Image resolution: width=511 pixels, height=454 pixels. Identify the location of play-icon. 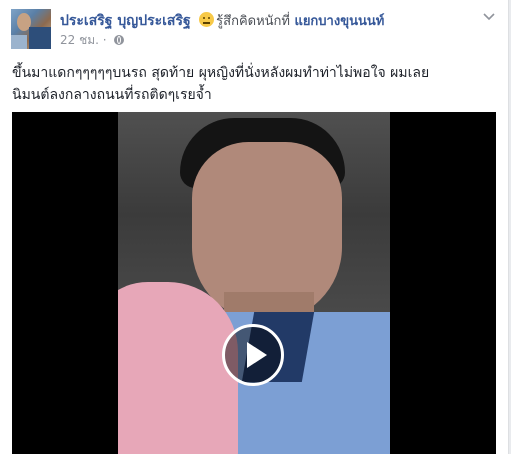
(257, 355).